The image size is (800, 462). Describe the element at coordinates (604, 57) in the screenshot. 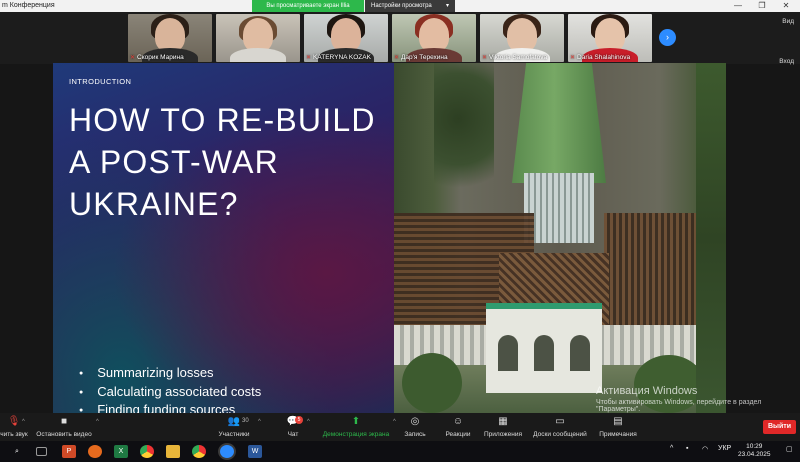

I see `participant-name: Daria Shalahinova` at that location.